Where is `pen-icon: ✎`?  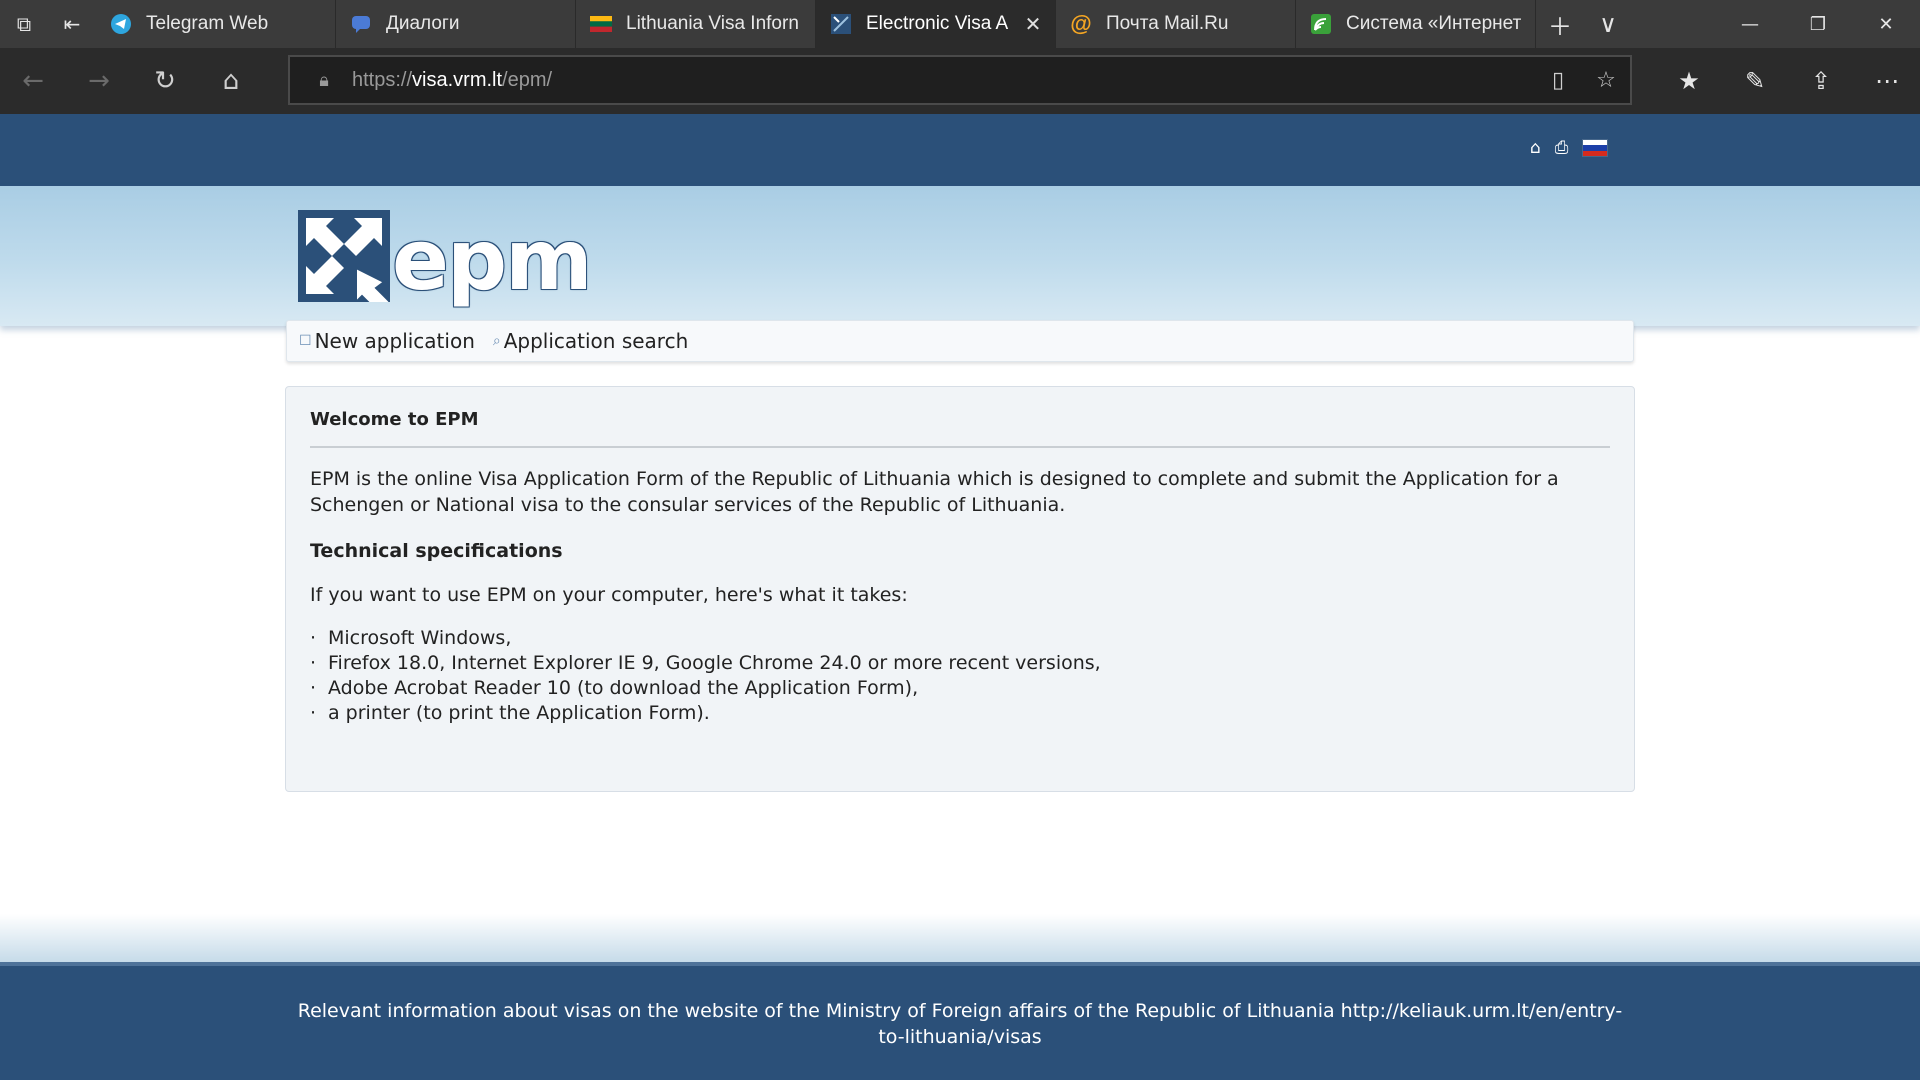 pen-icon: ✎ is located at coordinates (1755, 81).